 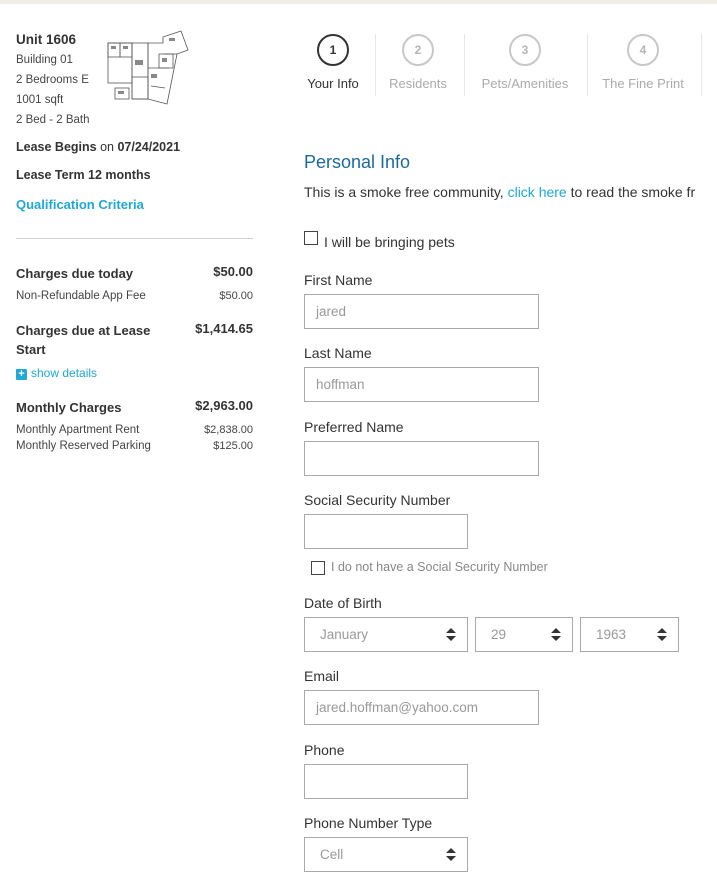 What do you see at coordinates (338, 353) in the screenshot?
I see `last-name-label: Last Name` at bounding box center [338, 353].